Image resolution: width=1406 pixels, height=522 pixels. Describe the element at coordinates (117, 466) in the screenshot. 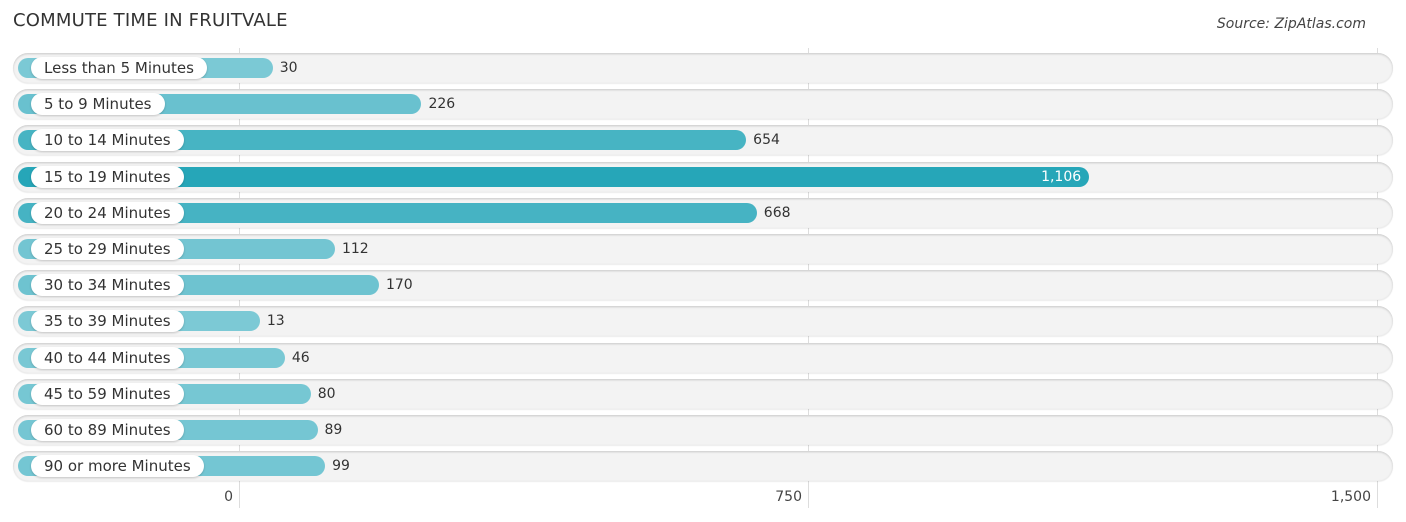

I see `category-label: 90 or more Minutes` at that location.